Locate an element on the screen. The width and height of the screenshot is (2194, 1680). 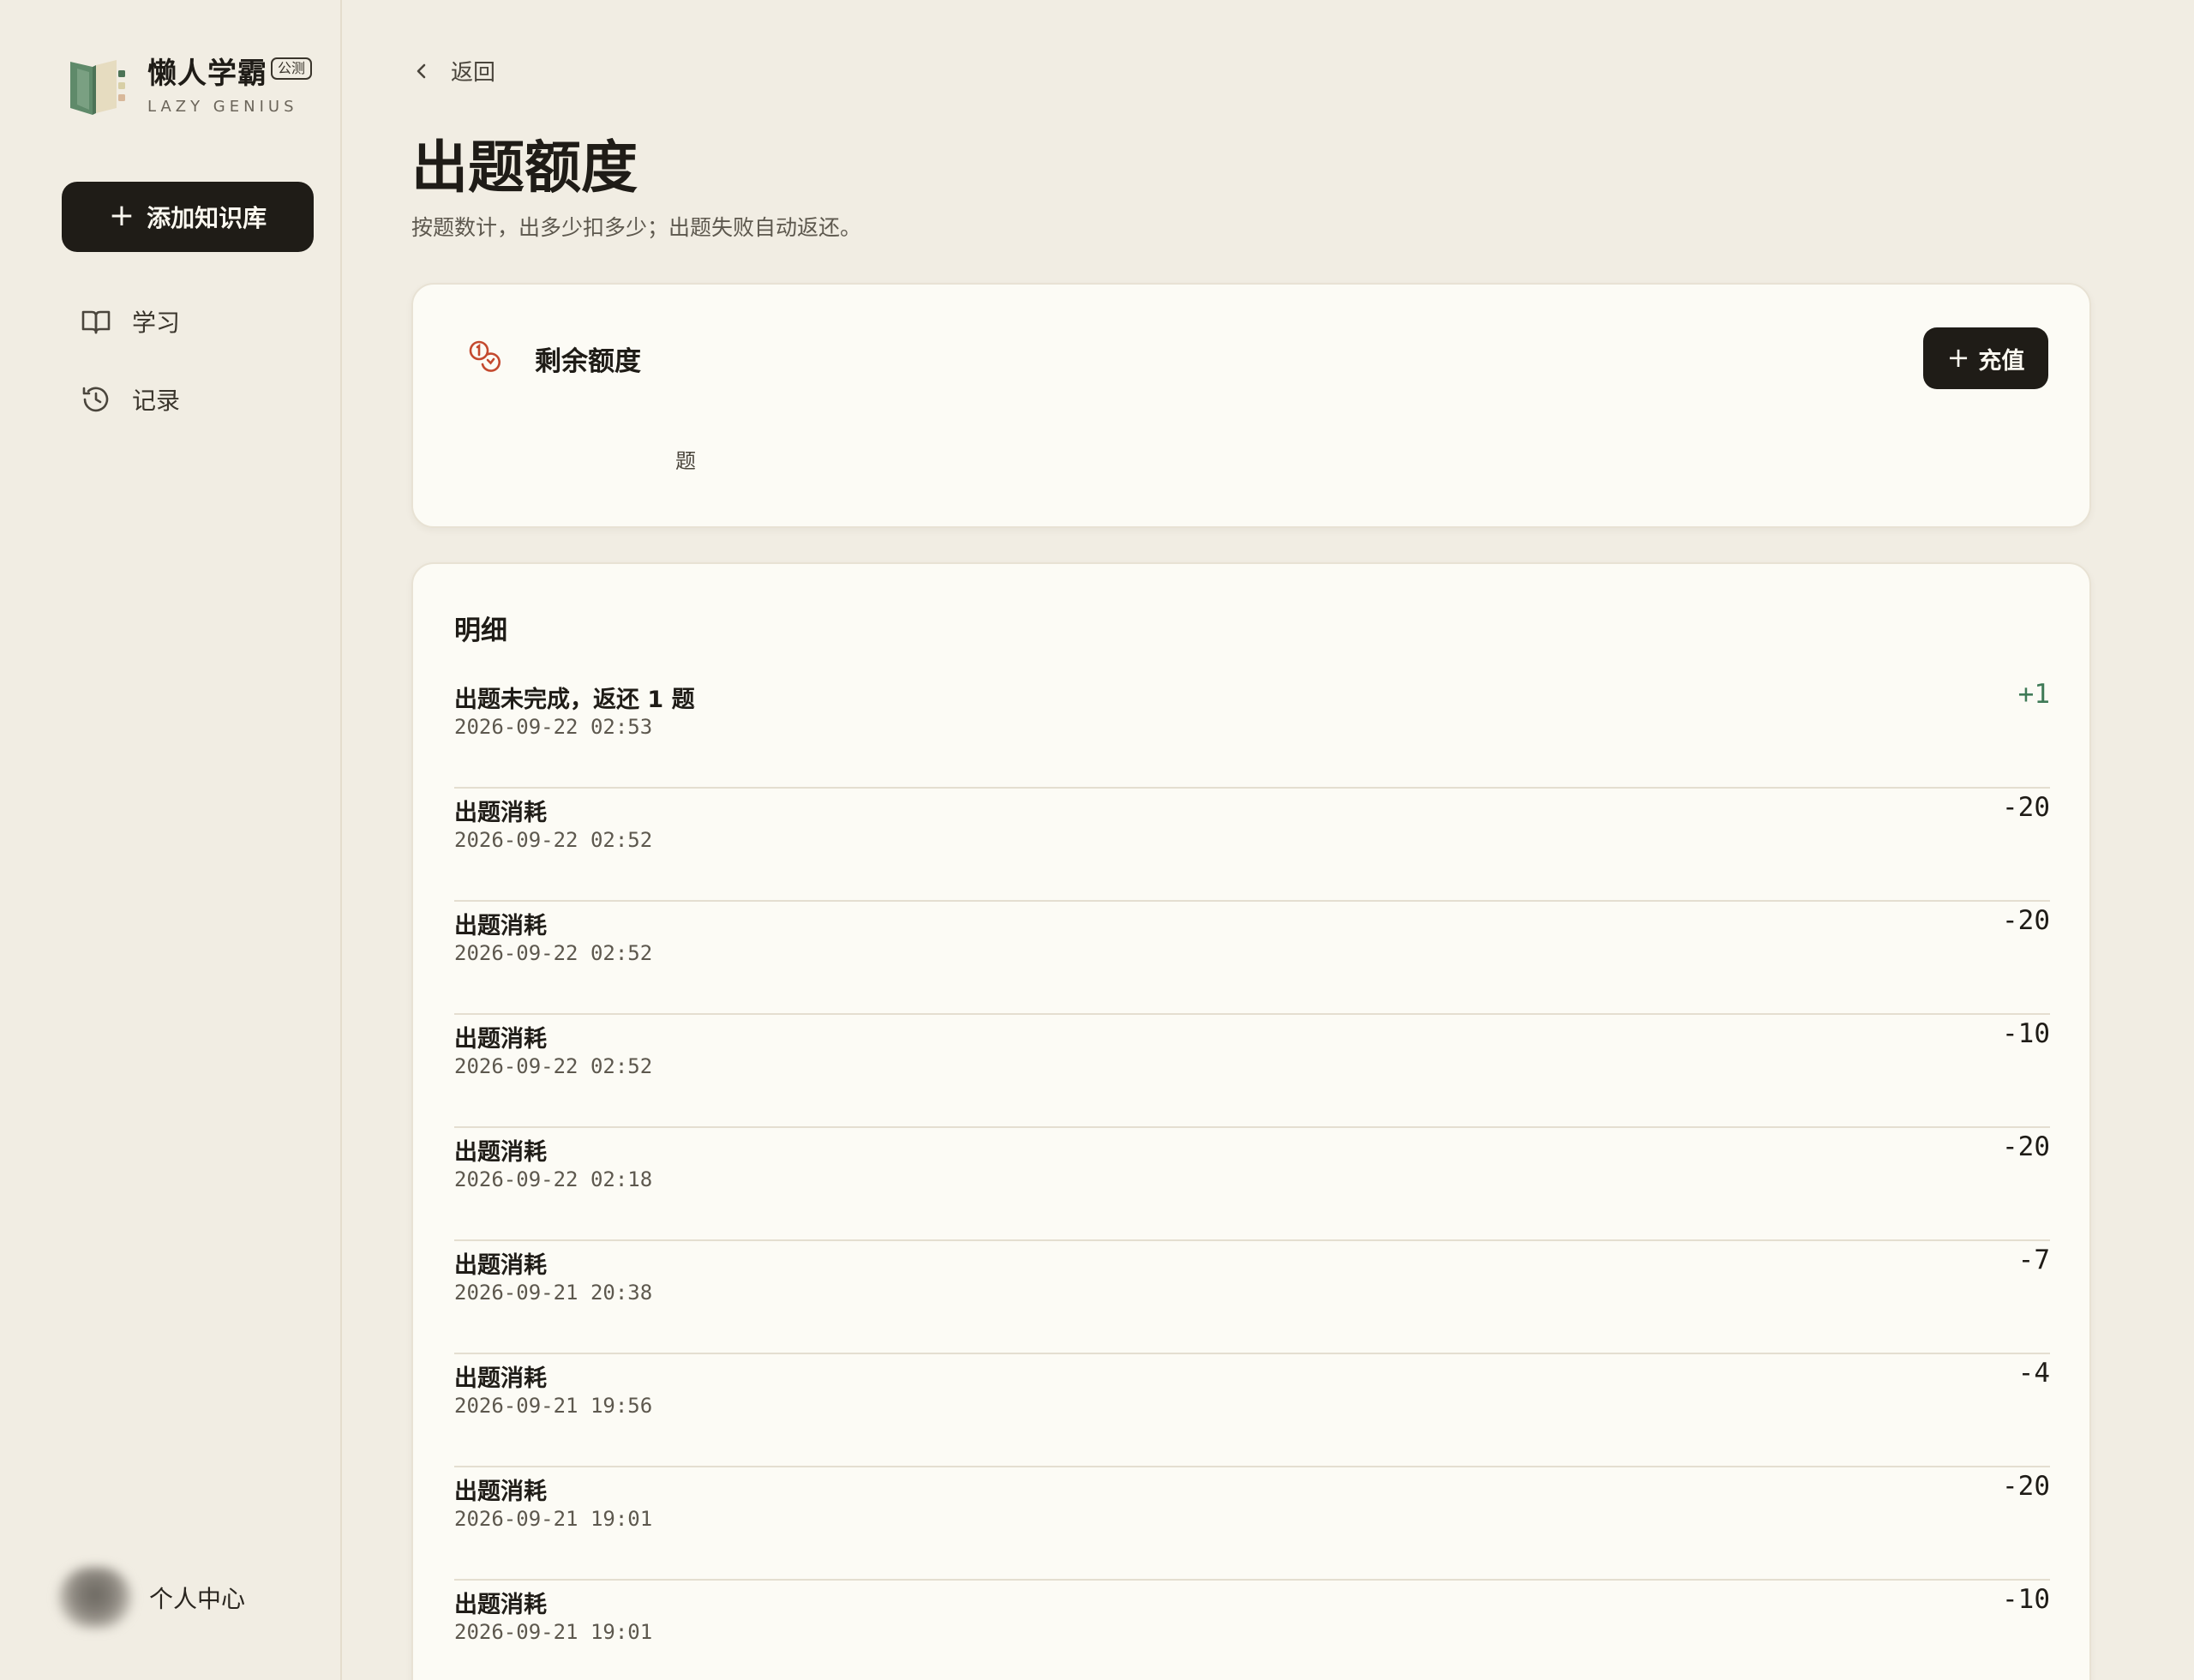
transaction-row: 出题消耗 2026-09-21 19:01 -20 is located at coordinates (1252, 1524).